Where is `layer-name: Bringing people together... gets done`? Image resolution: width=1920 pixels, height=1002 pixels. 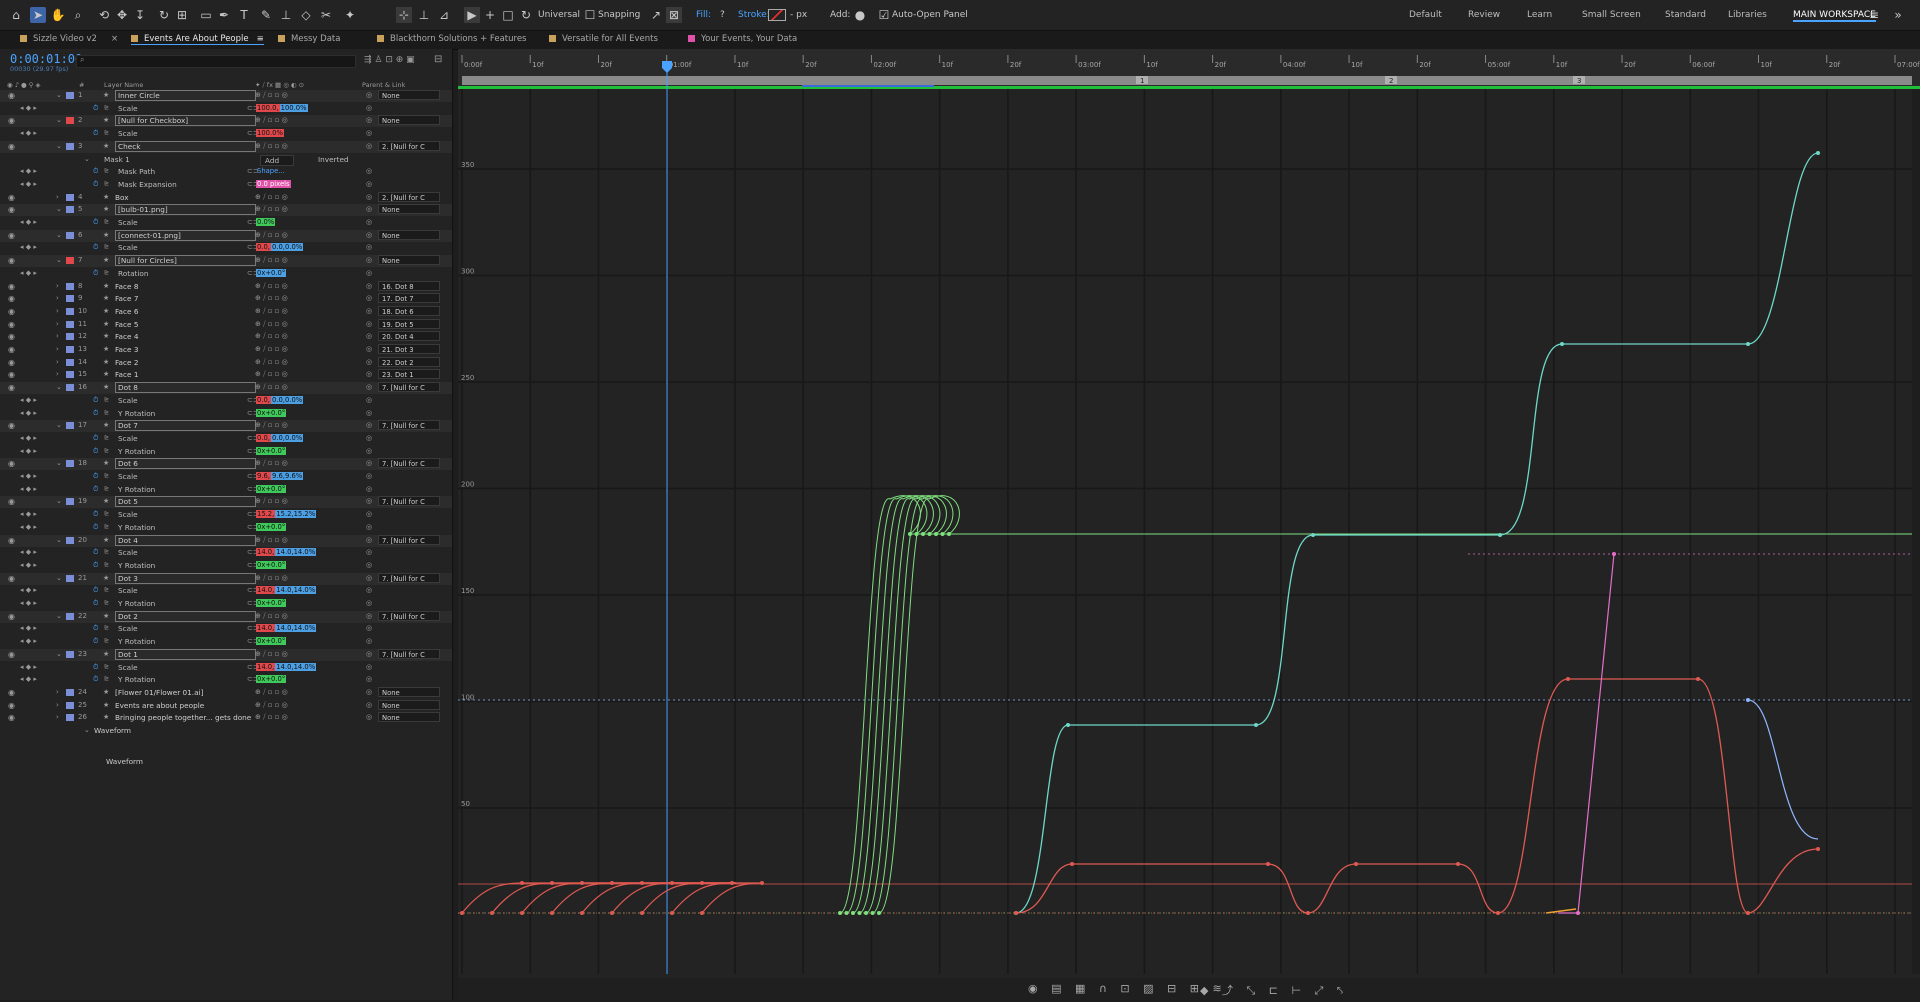
layer-name: Bringing people together... gets done is located at coordinates (183, 717).